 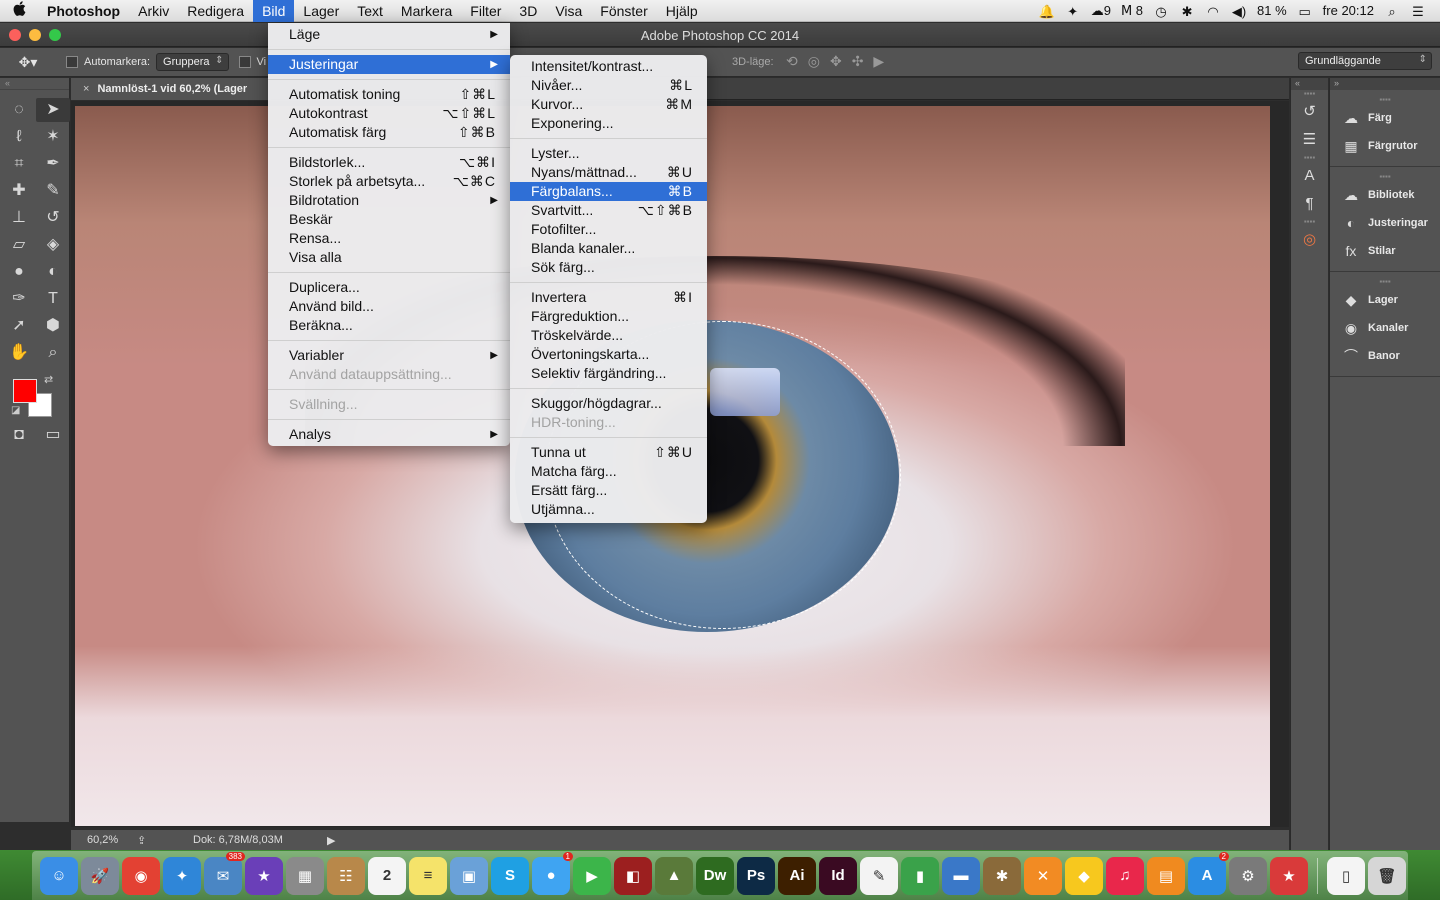 I want to click on clock: fre 20:12, so click(x=1348, y=10).